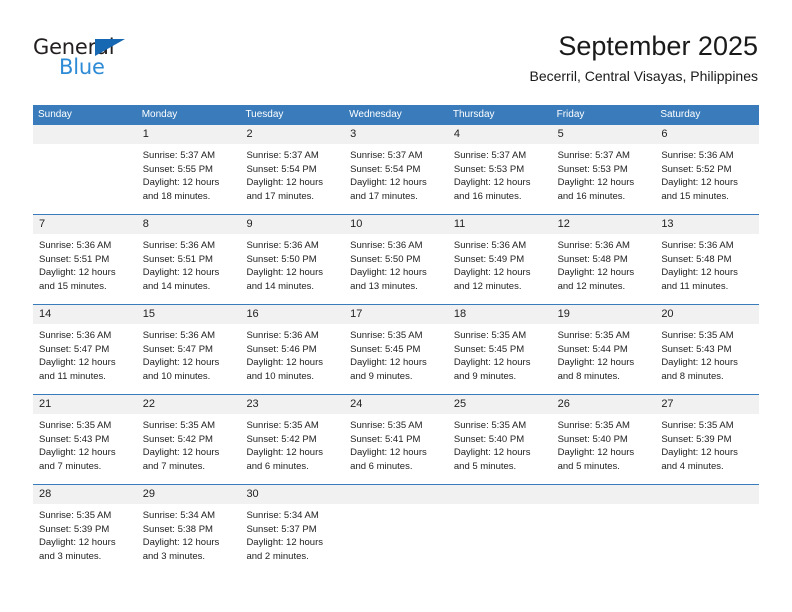 Image resolution: width=792 pixels, height=612 pixels. What do you see at coordinates (460, 404) in the screenshot?
I see `day-number: 25` at bounding box center [460, 404].